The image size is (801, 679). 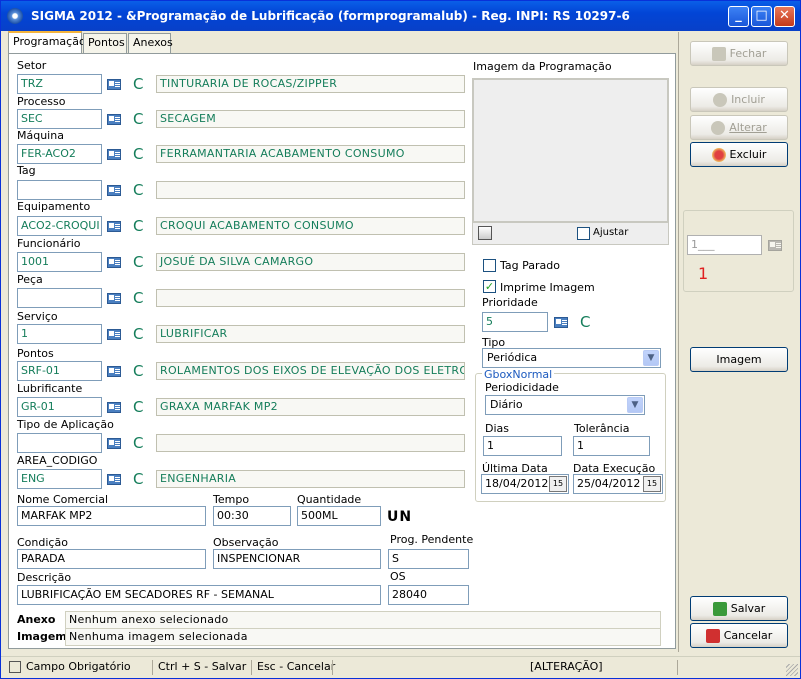 I want to click on cancelar-label: Cancelar, so click(x=748, y=635).